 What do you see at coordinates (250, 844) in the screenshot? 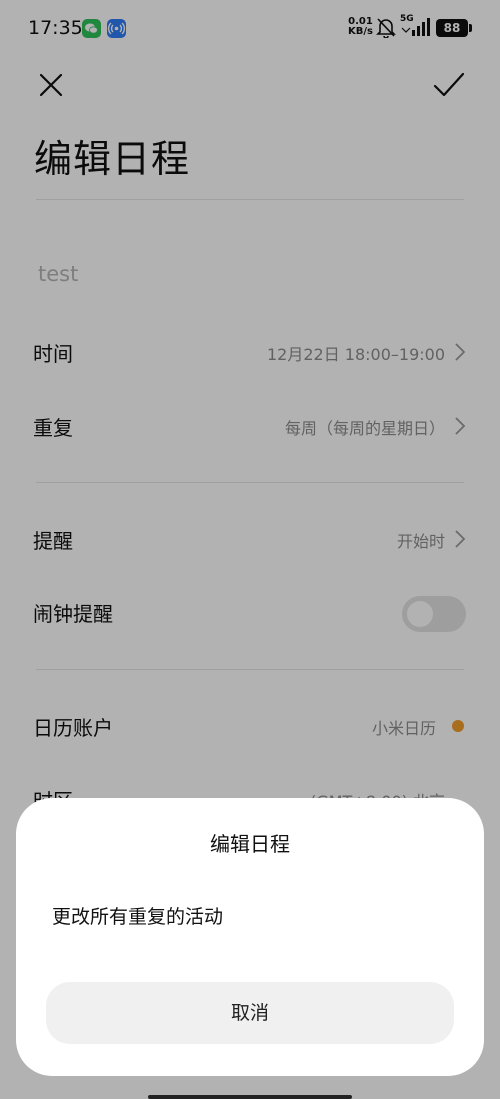
I see `dialog-title: 编辑日程` at bounding box center [250, 844].